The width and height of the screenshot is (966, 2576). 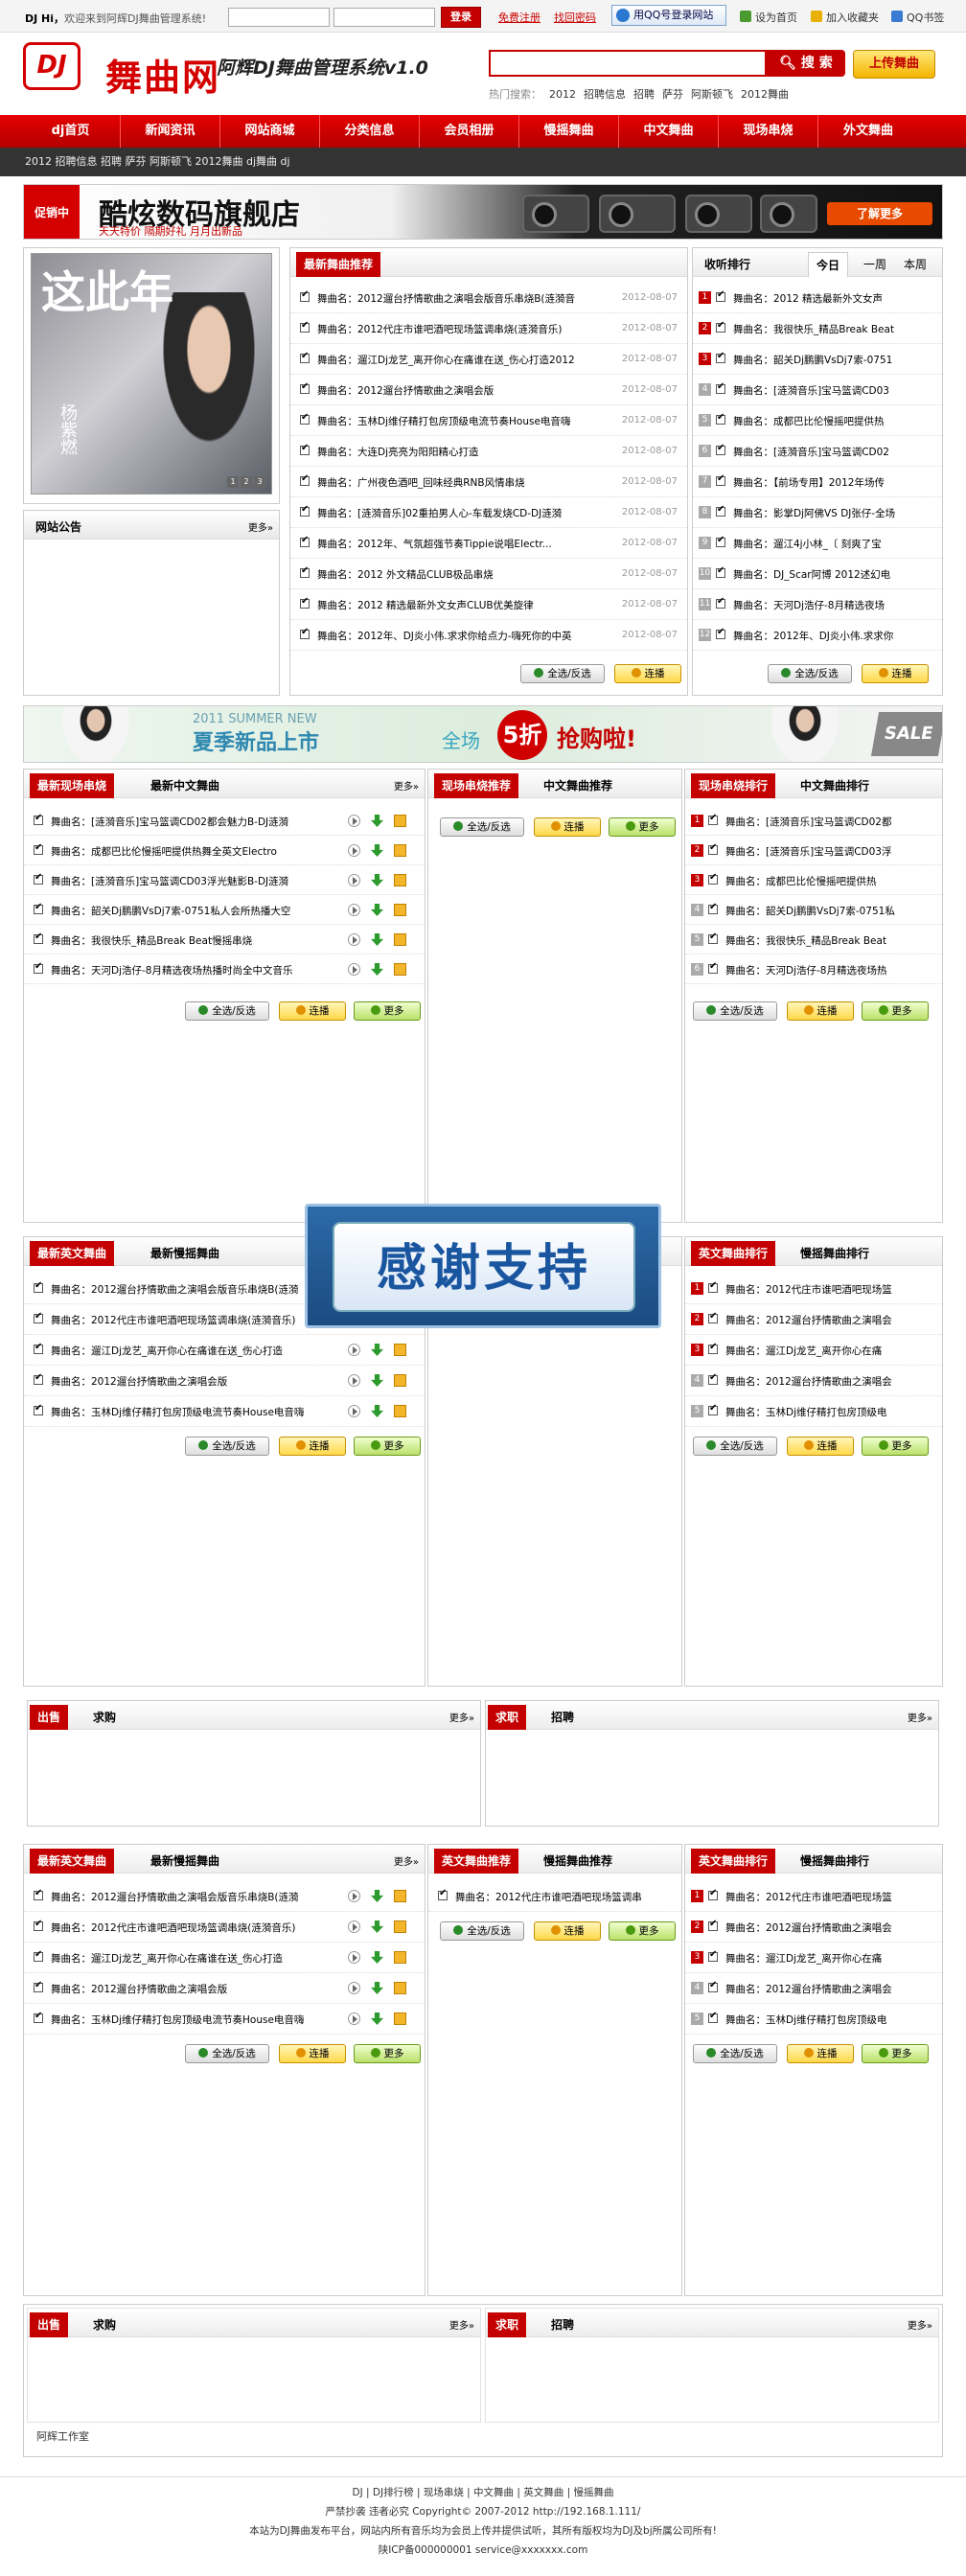 I want to click on song-row: 舞曲名：玉林Dj维仔精打包房顶级电流节奏House电音嗨 2012-08-07, so click(x=488, y=420).